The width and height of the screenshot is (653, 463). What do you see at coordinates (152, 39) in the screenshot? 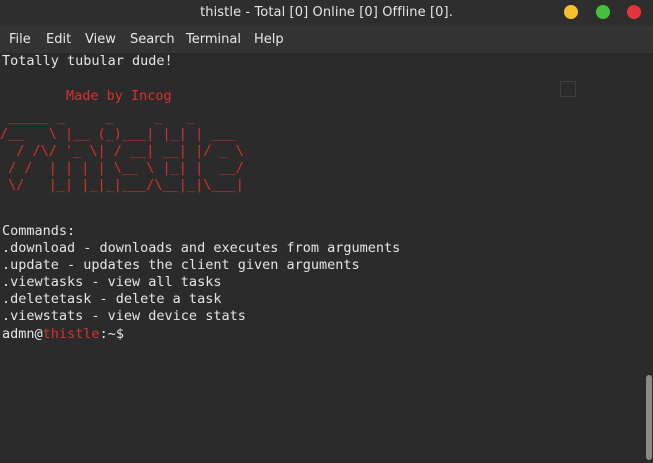
I see `menu-search: Search` at bounding box center [152, 39].